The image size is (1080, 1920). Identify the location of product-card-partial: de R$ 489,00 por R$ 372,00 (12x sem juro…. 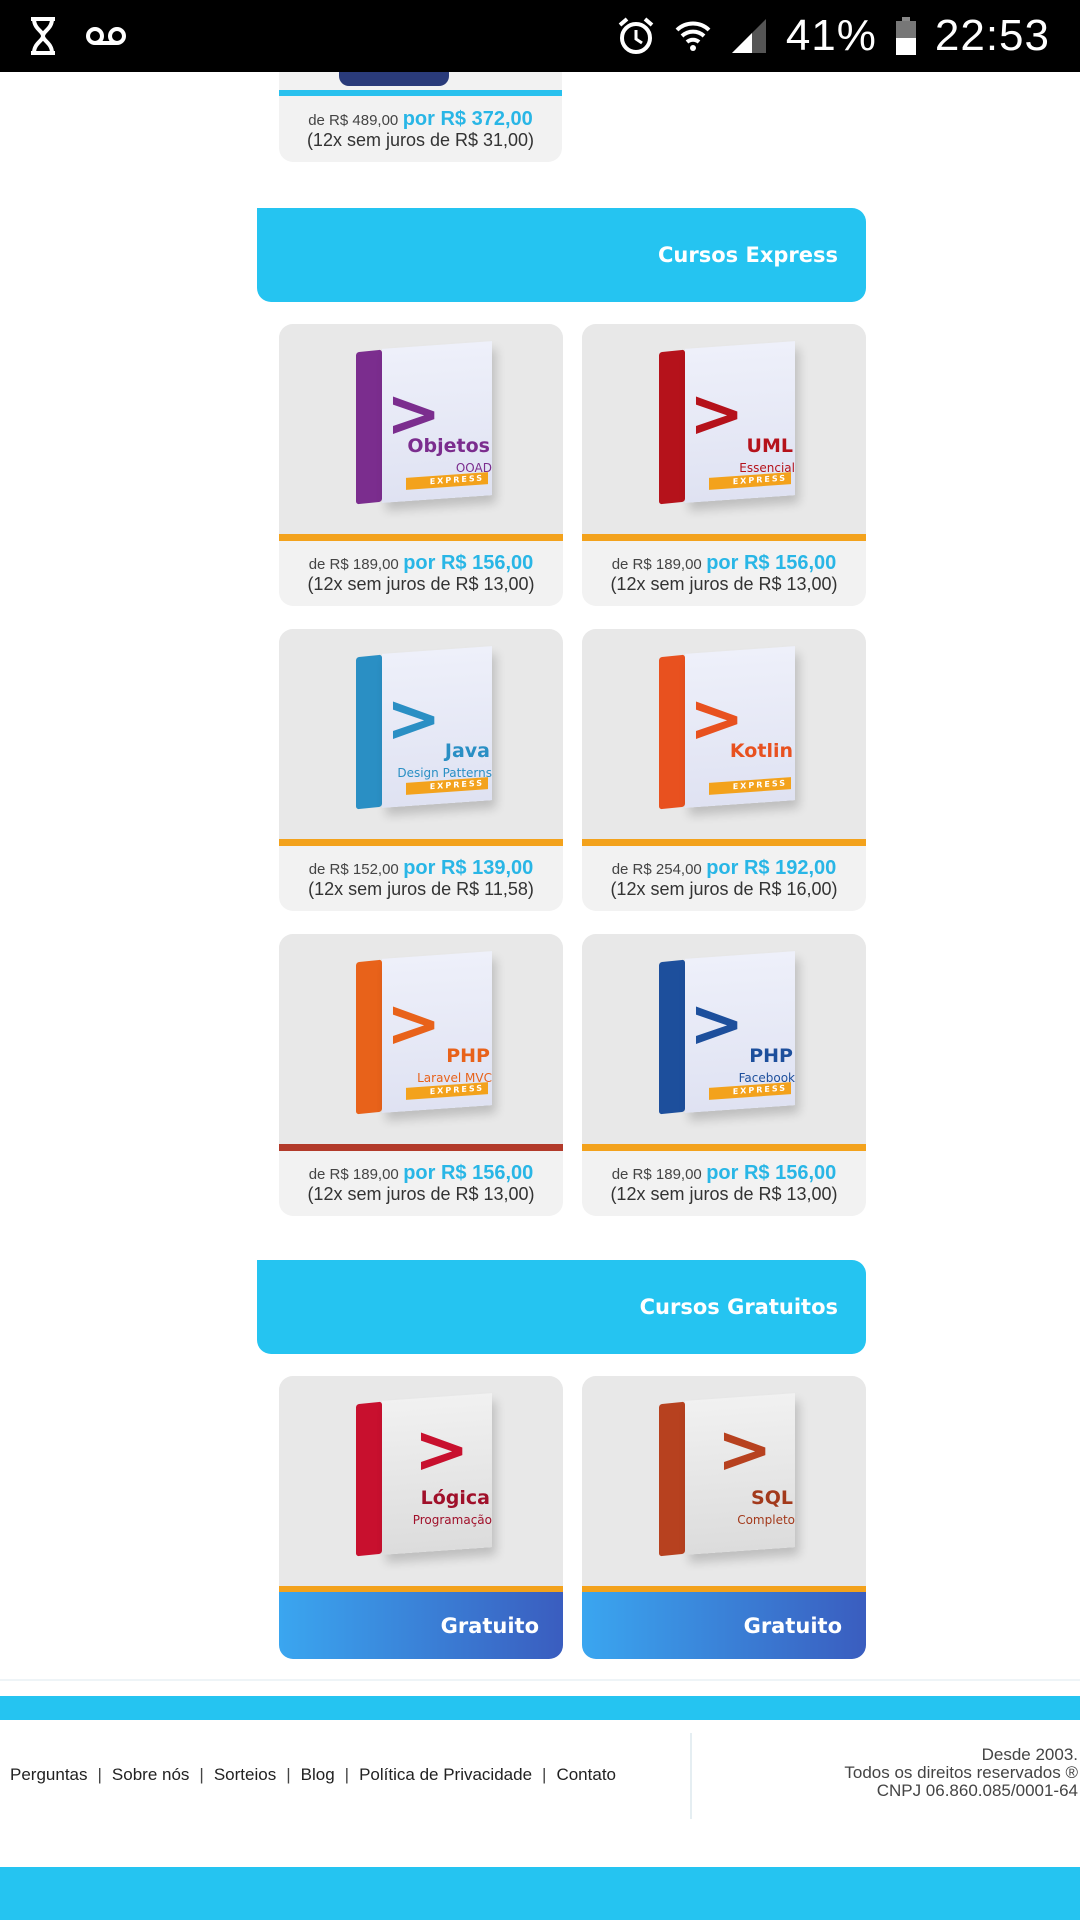
(420, 117).